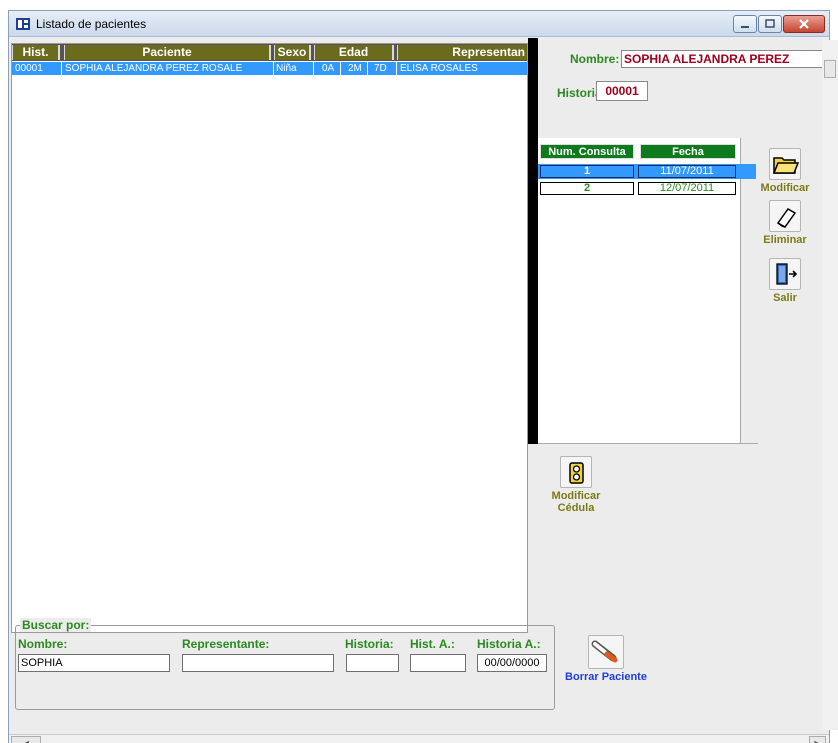  I want to click on close-icon, so click(804, 24).